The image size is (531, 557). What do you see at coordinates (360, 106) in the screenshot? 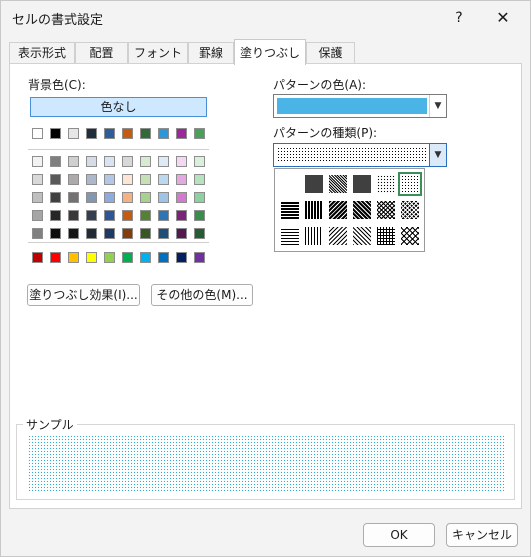
I see `pattern-color-dropdown: ▼` at bounding box center [360, 106].